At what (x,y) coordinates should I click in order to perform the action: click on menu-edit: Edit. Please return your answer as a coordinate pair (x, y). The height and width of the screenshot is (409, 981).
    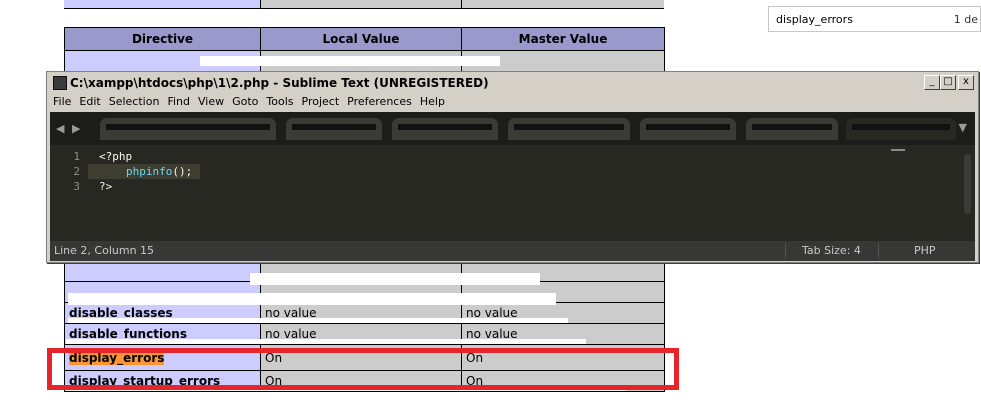
    Looking at the image, I should click on (89, 102).